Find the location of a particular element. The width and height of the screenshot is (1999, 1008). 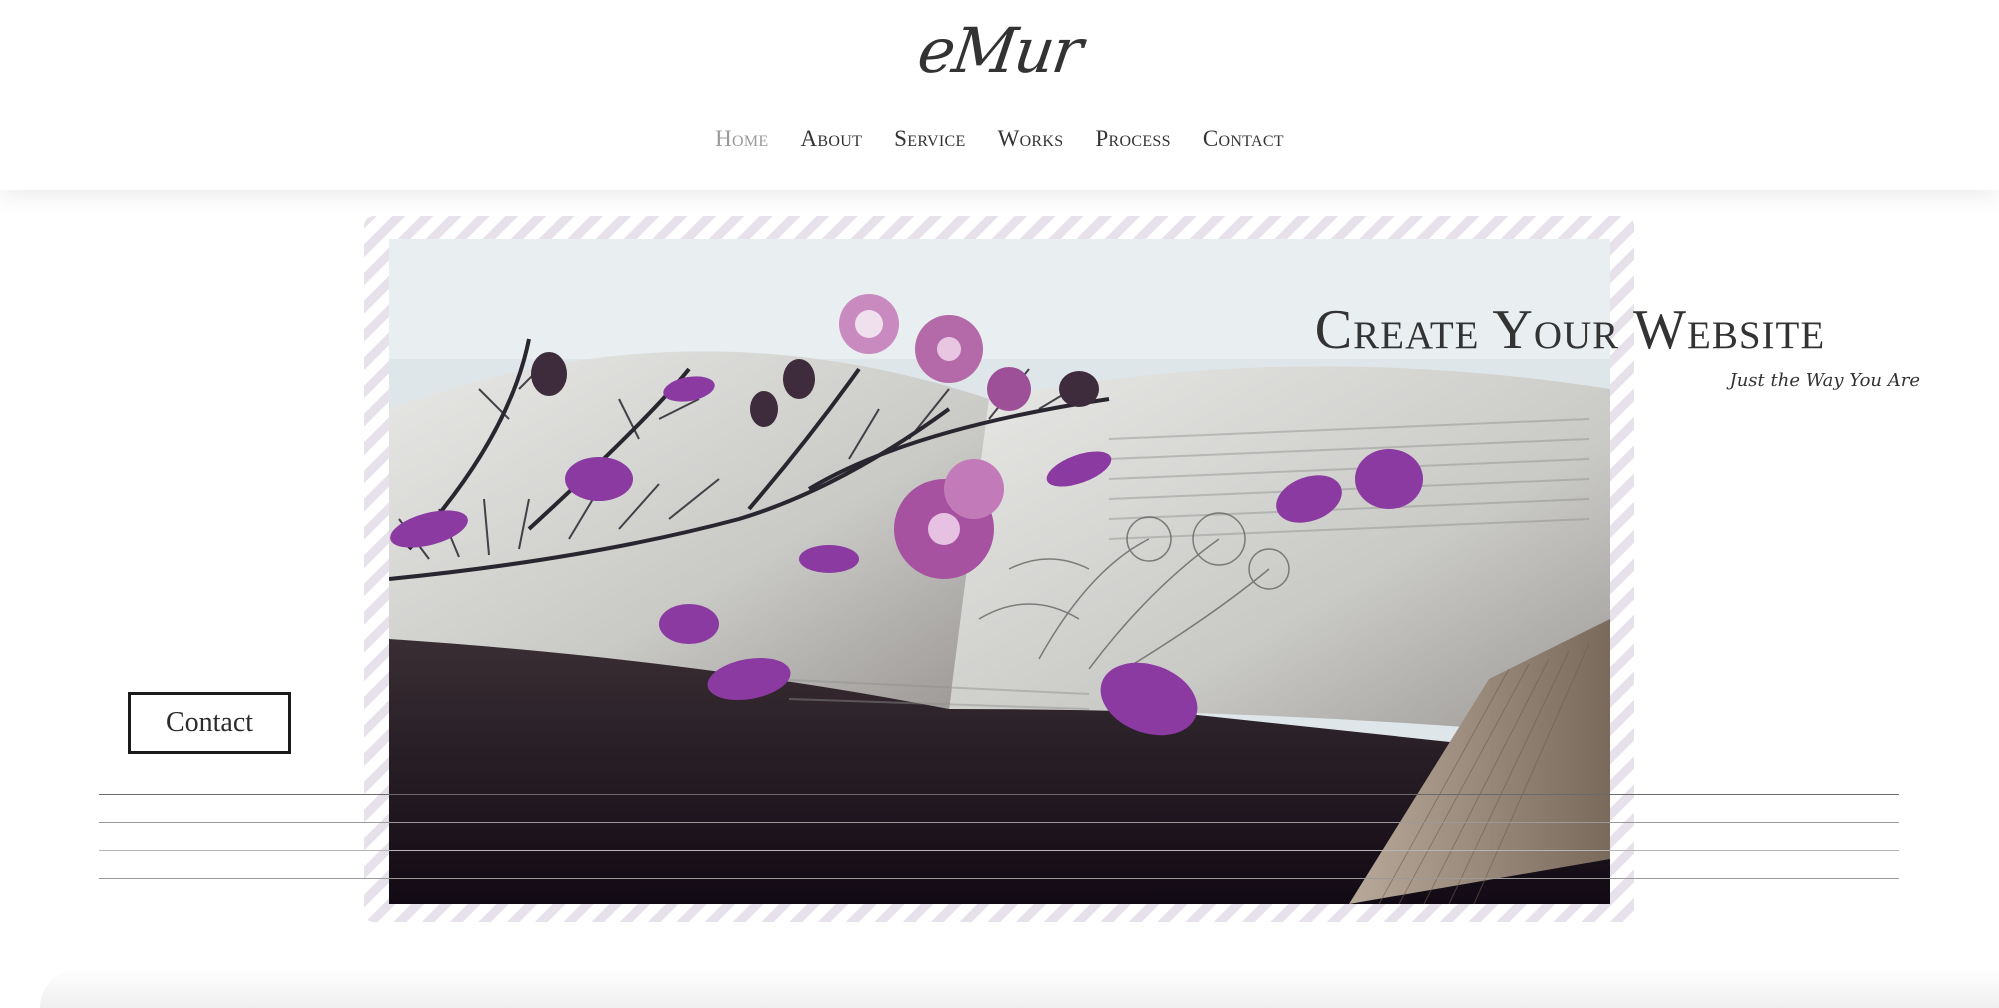

nav-item-works: Works is located at coordinates (1031, 139).